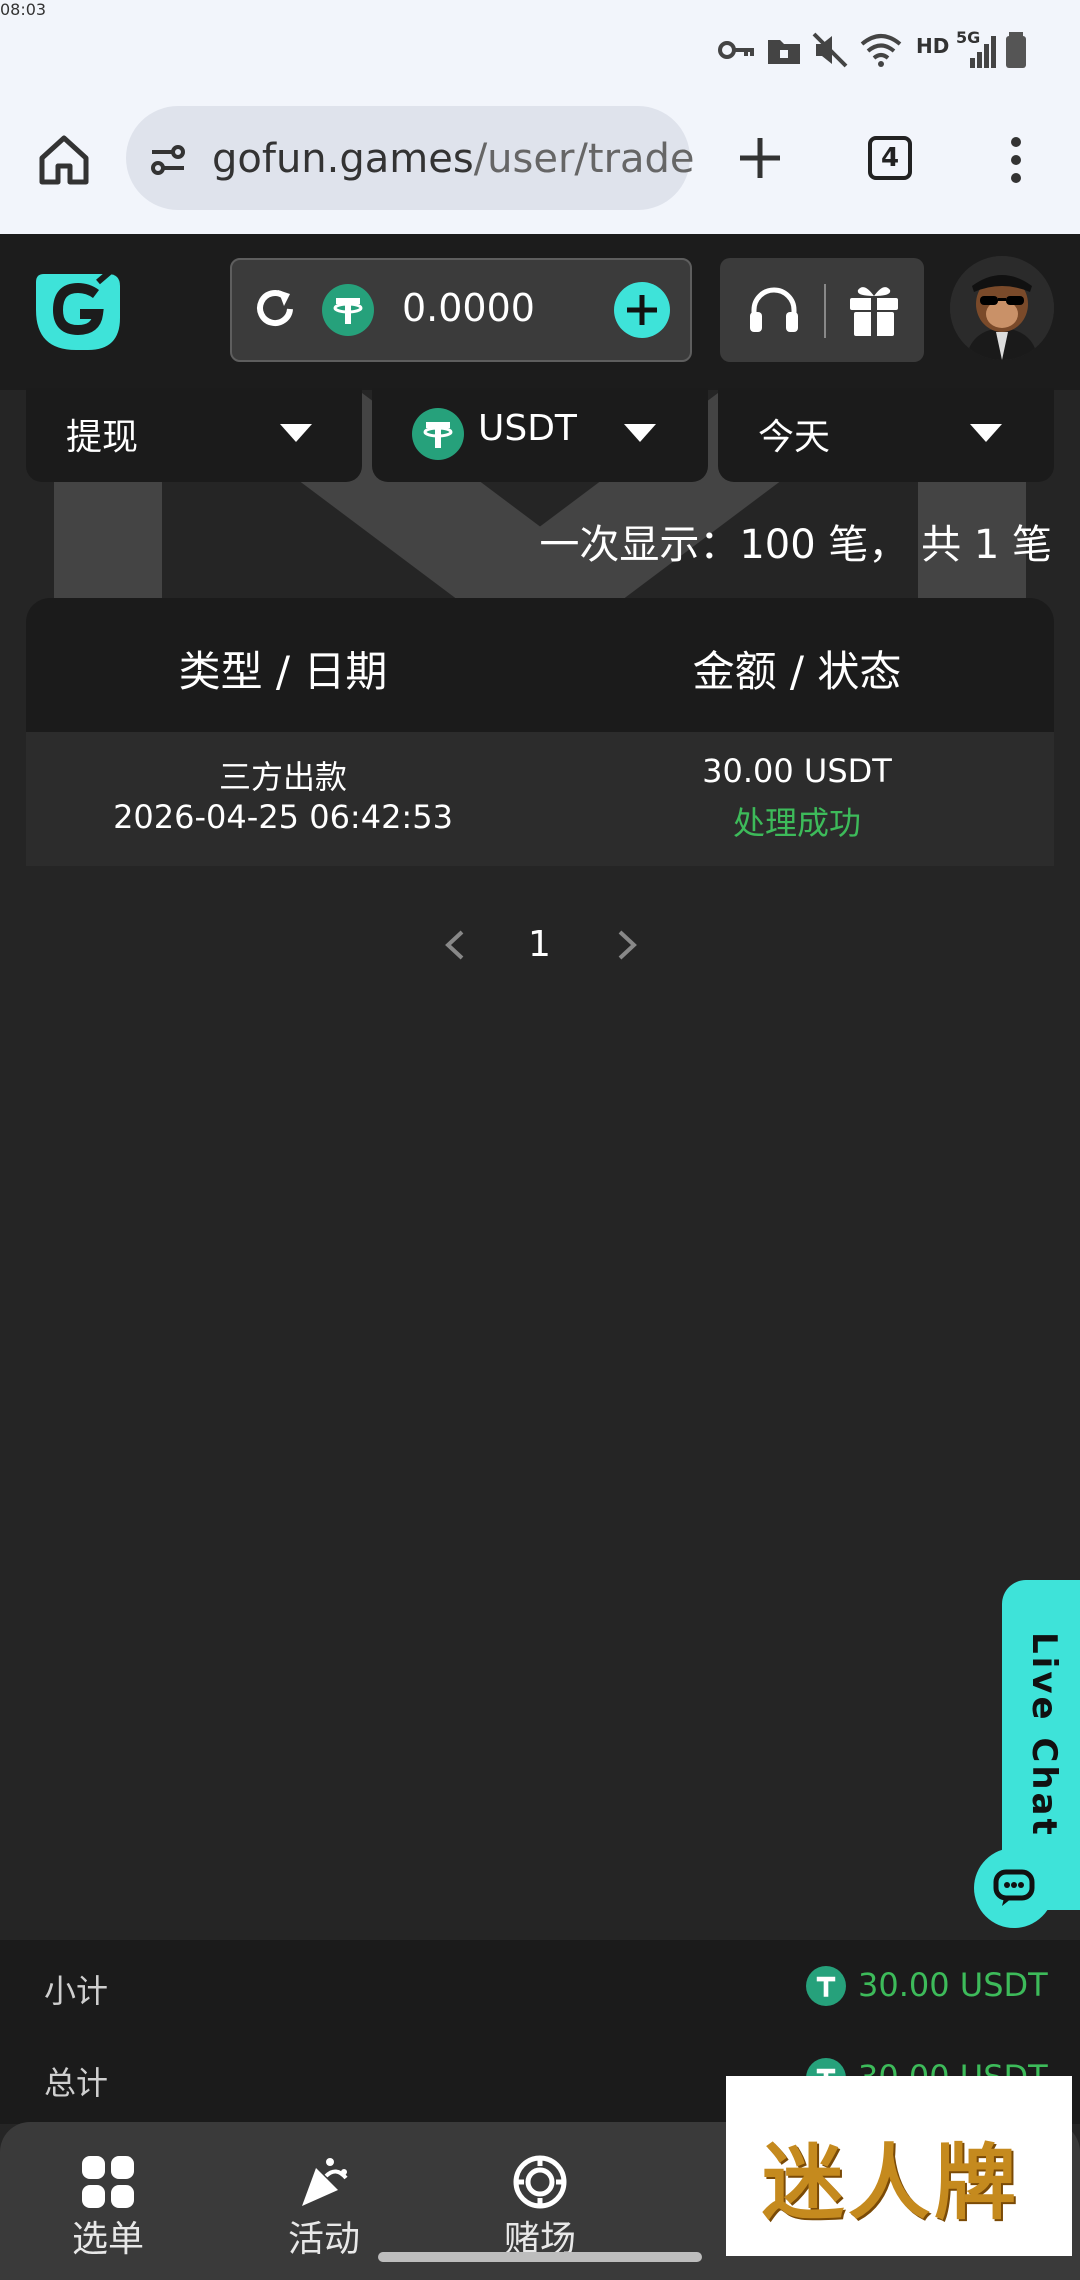  Describe the element at coordinates (1016, 160) in the screenshot. I see `more-menu-icon` at that location.